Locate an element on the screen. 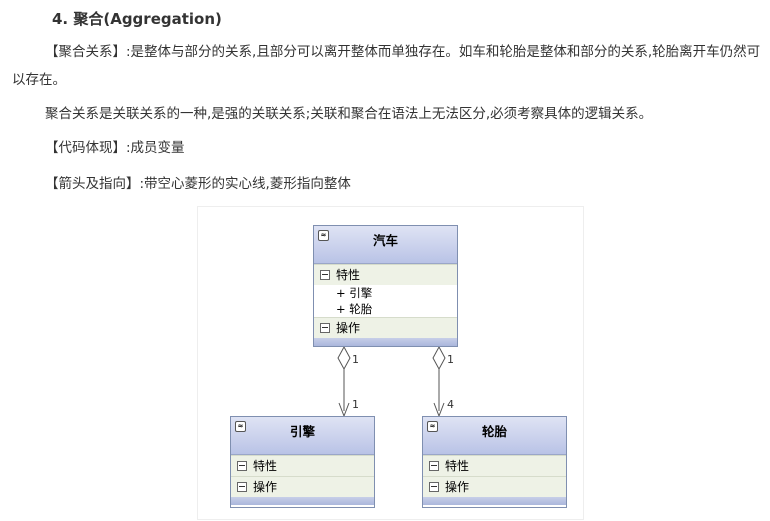 The height and width of the screenshot is (521, 770). class-car: ≈ 汽车 特性 + 引擎 + 轮胎 操作 is located at coordinates (385, 286).